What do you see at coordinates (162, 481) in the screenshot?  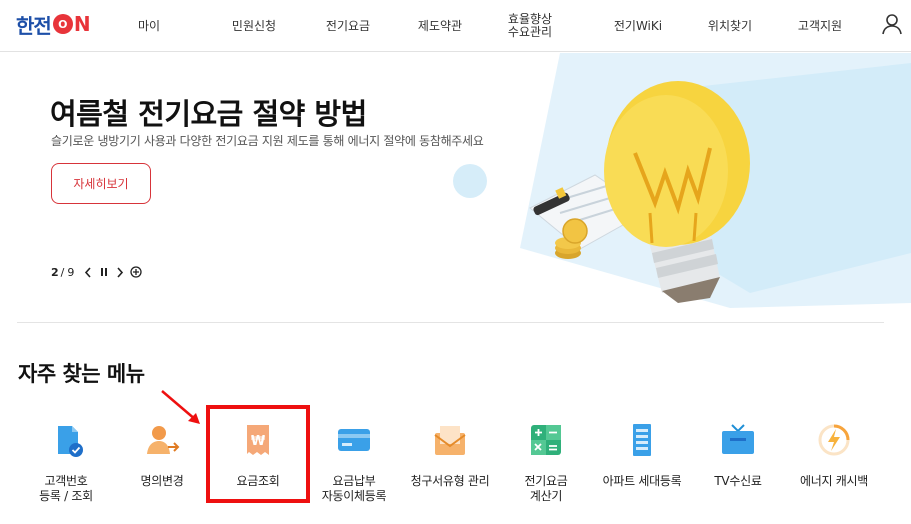 I see `quick-menu-label: 명의변경` at bounding box center [162, 481].